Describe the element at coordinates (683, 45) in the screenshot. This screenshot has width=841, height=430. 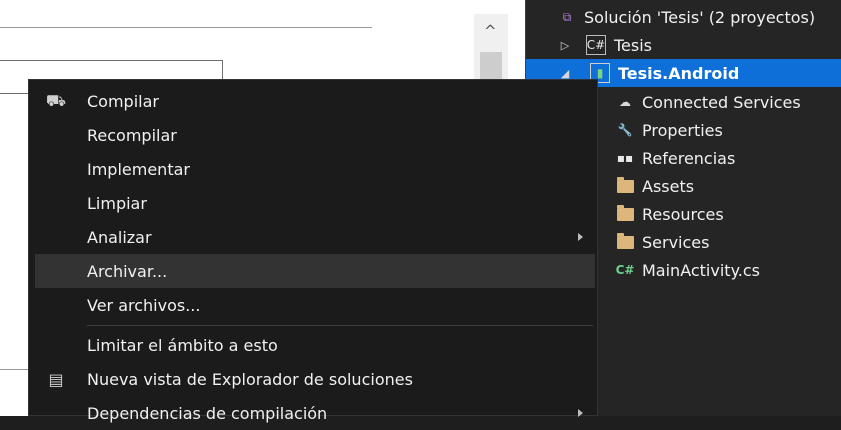
I see `tree-item-tesis: ▷ C# Tesis` at that location.